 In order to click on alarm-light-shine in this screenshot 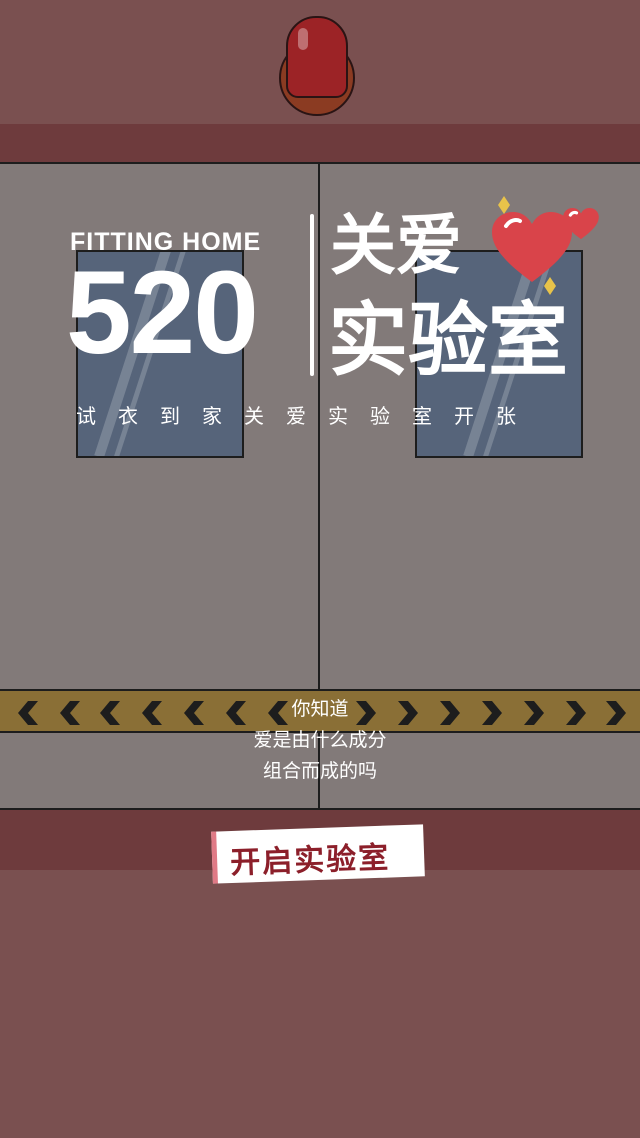, I will do `click(303, 39)`.